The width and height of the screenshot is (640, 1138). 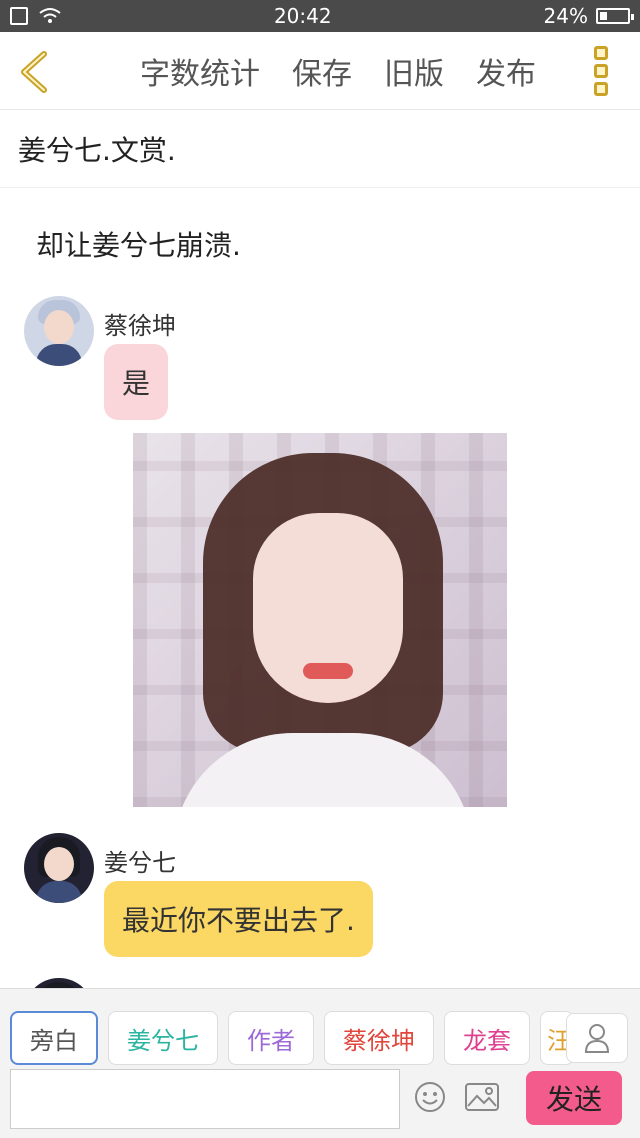 I want to click on input-panel: 旁白 姜兮七 作者 蔡徐坤 龙套 汪 发送, so click(x=320, y=1063).